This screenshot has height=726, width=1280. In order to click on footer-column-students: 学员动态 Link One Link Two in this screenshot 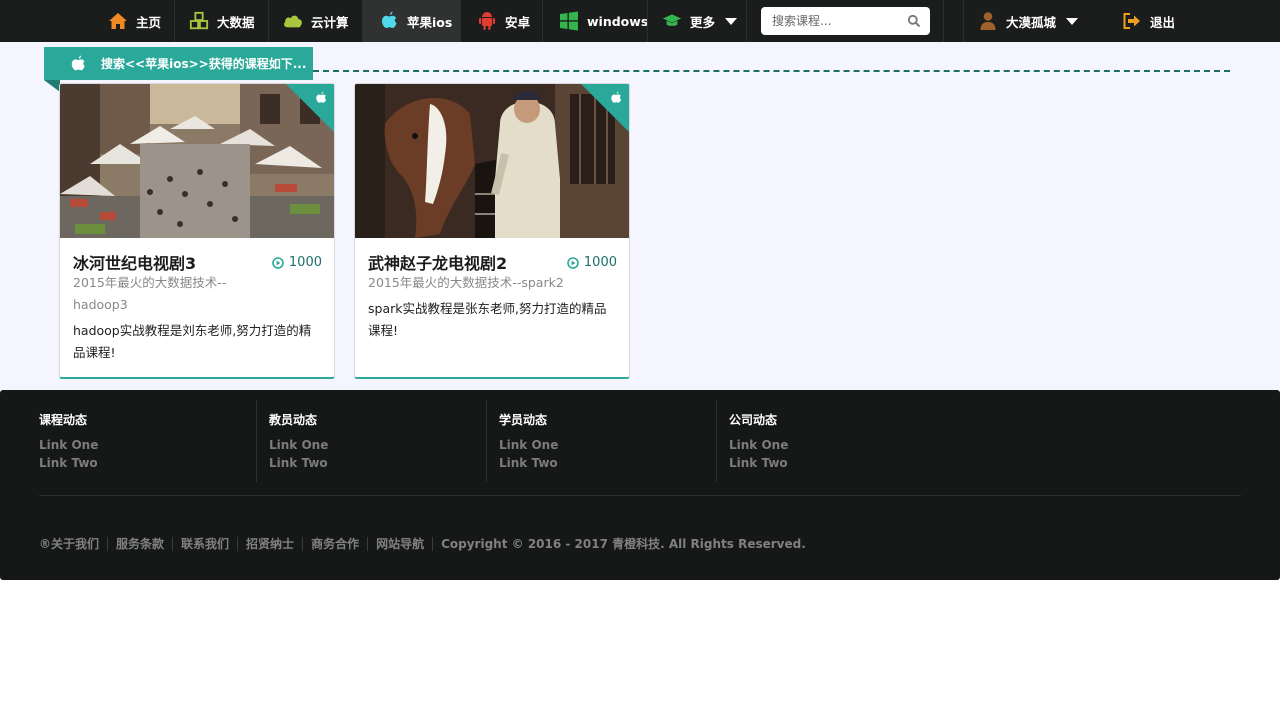, I will do `click(601, 441)`.